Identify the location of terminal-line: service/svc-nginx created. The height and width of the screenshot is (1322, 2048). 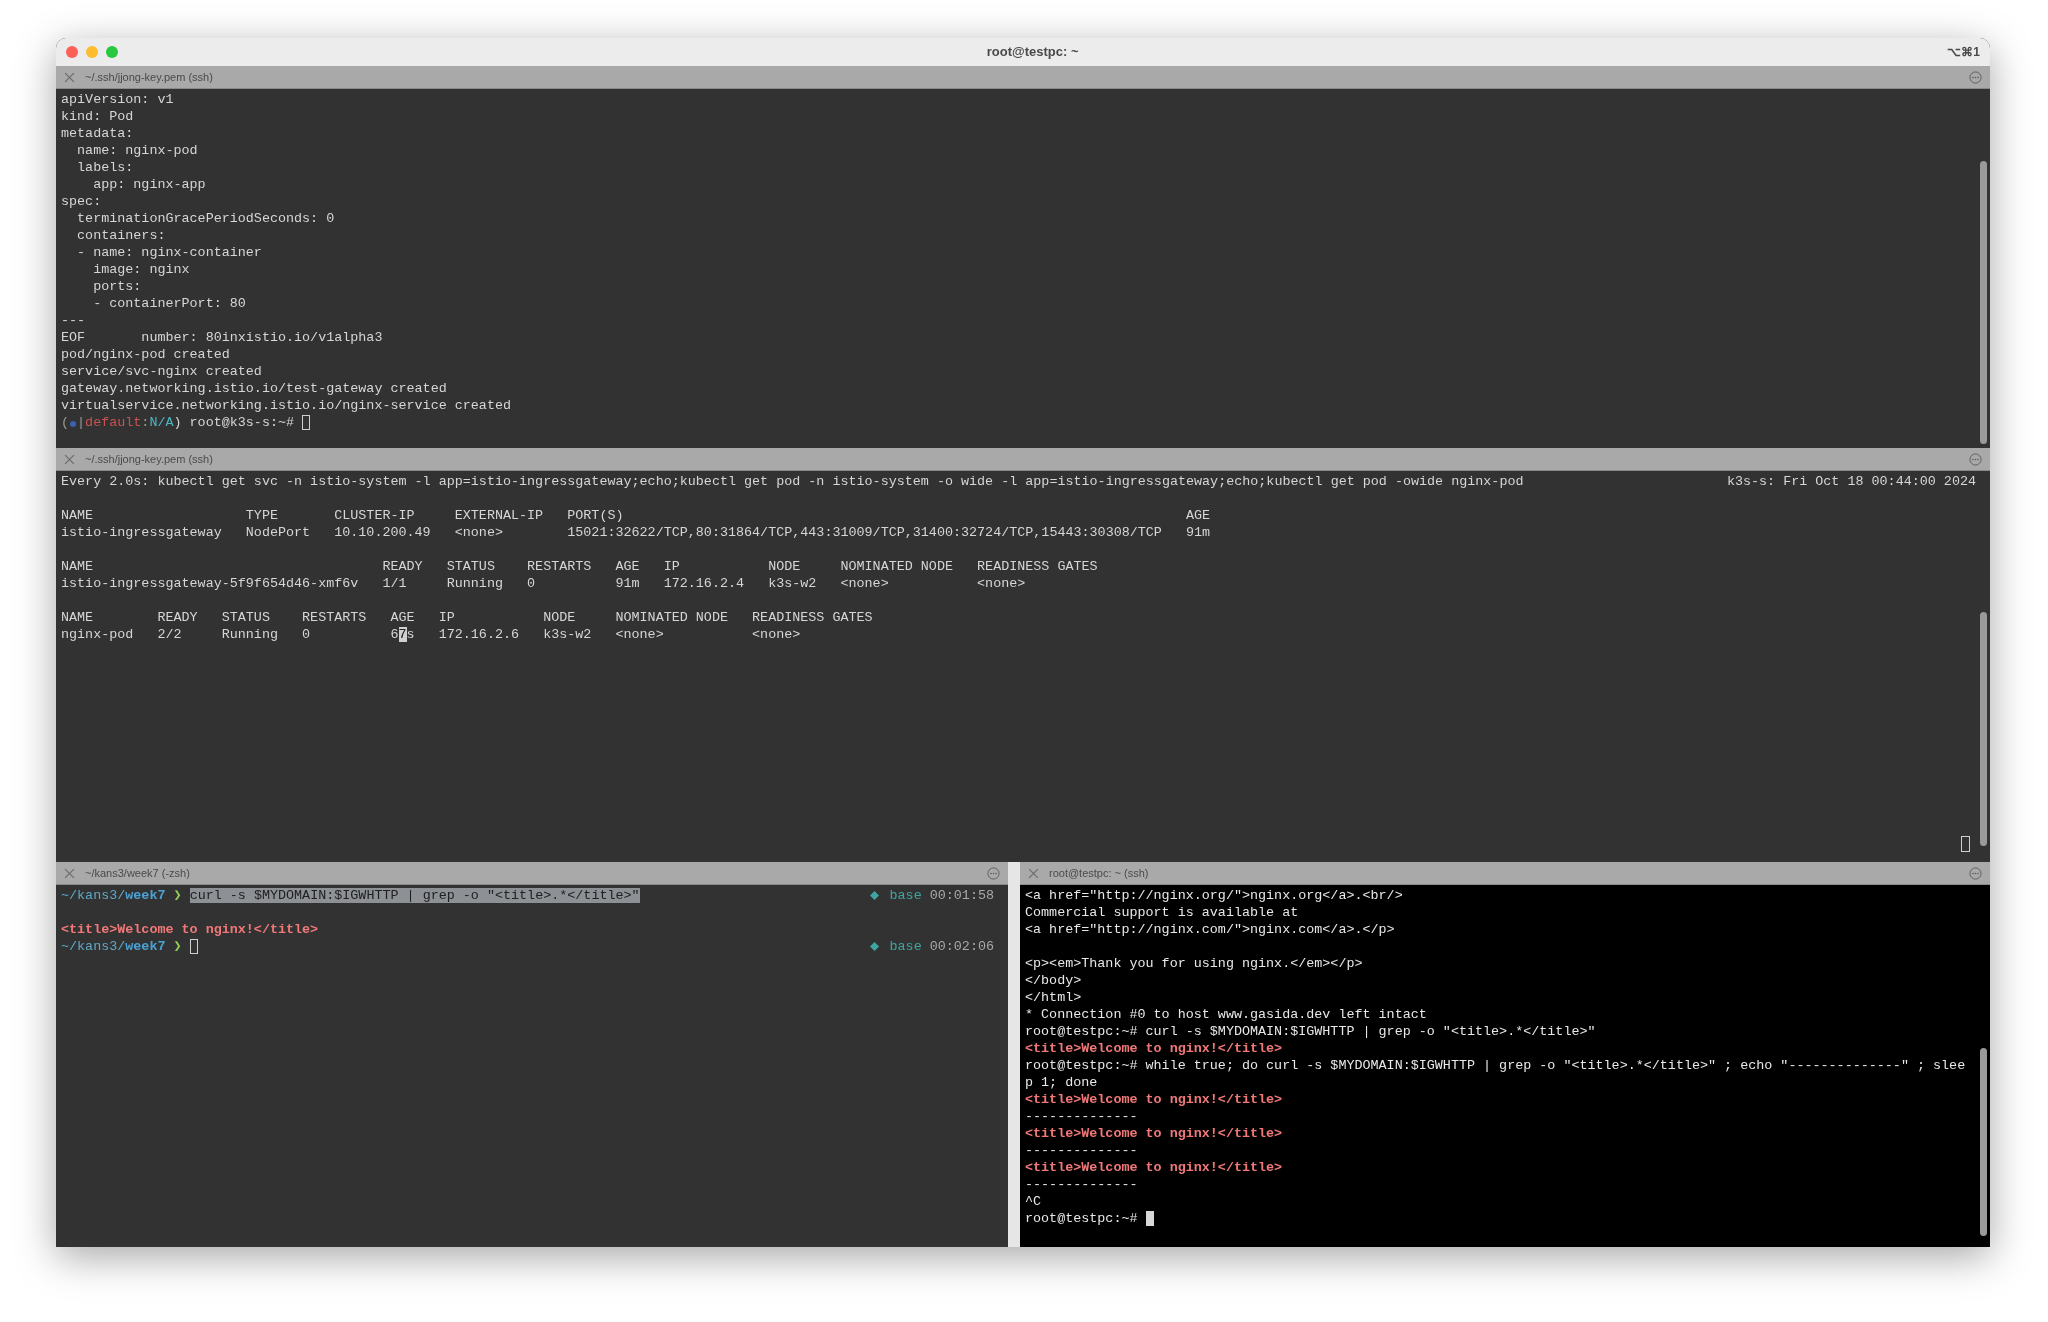
(161, 371).